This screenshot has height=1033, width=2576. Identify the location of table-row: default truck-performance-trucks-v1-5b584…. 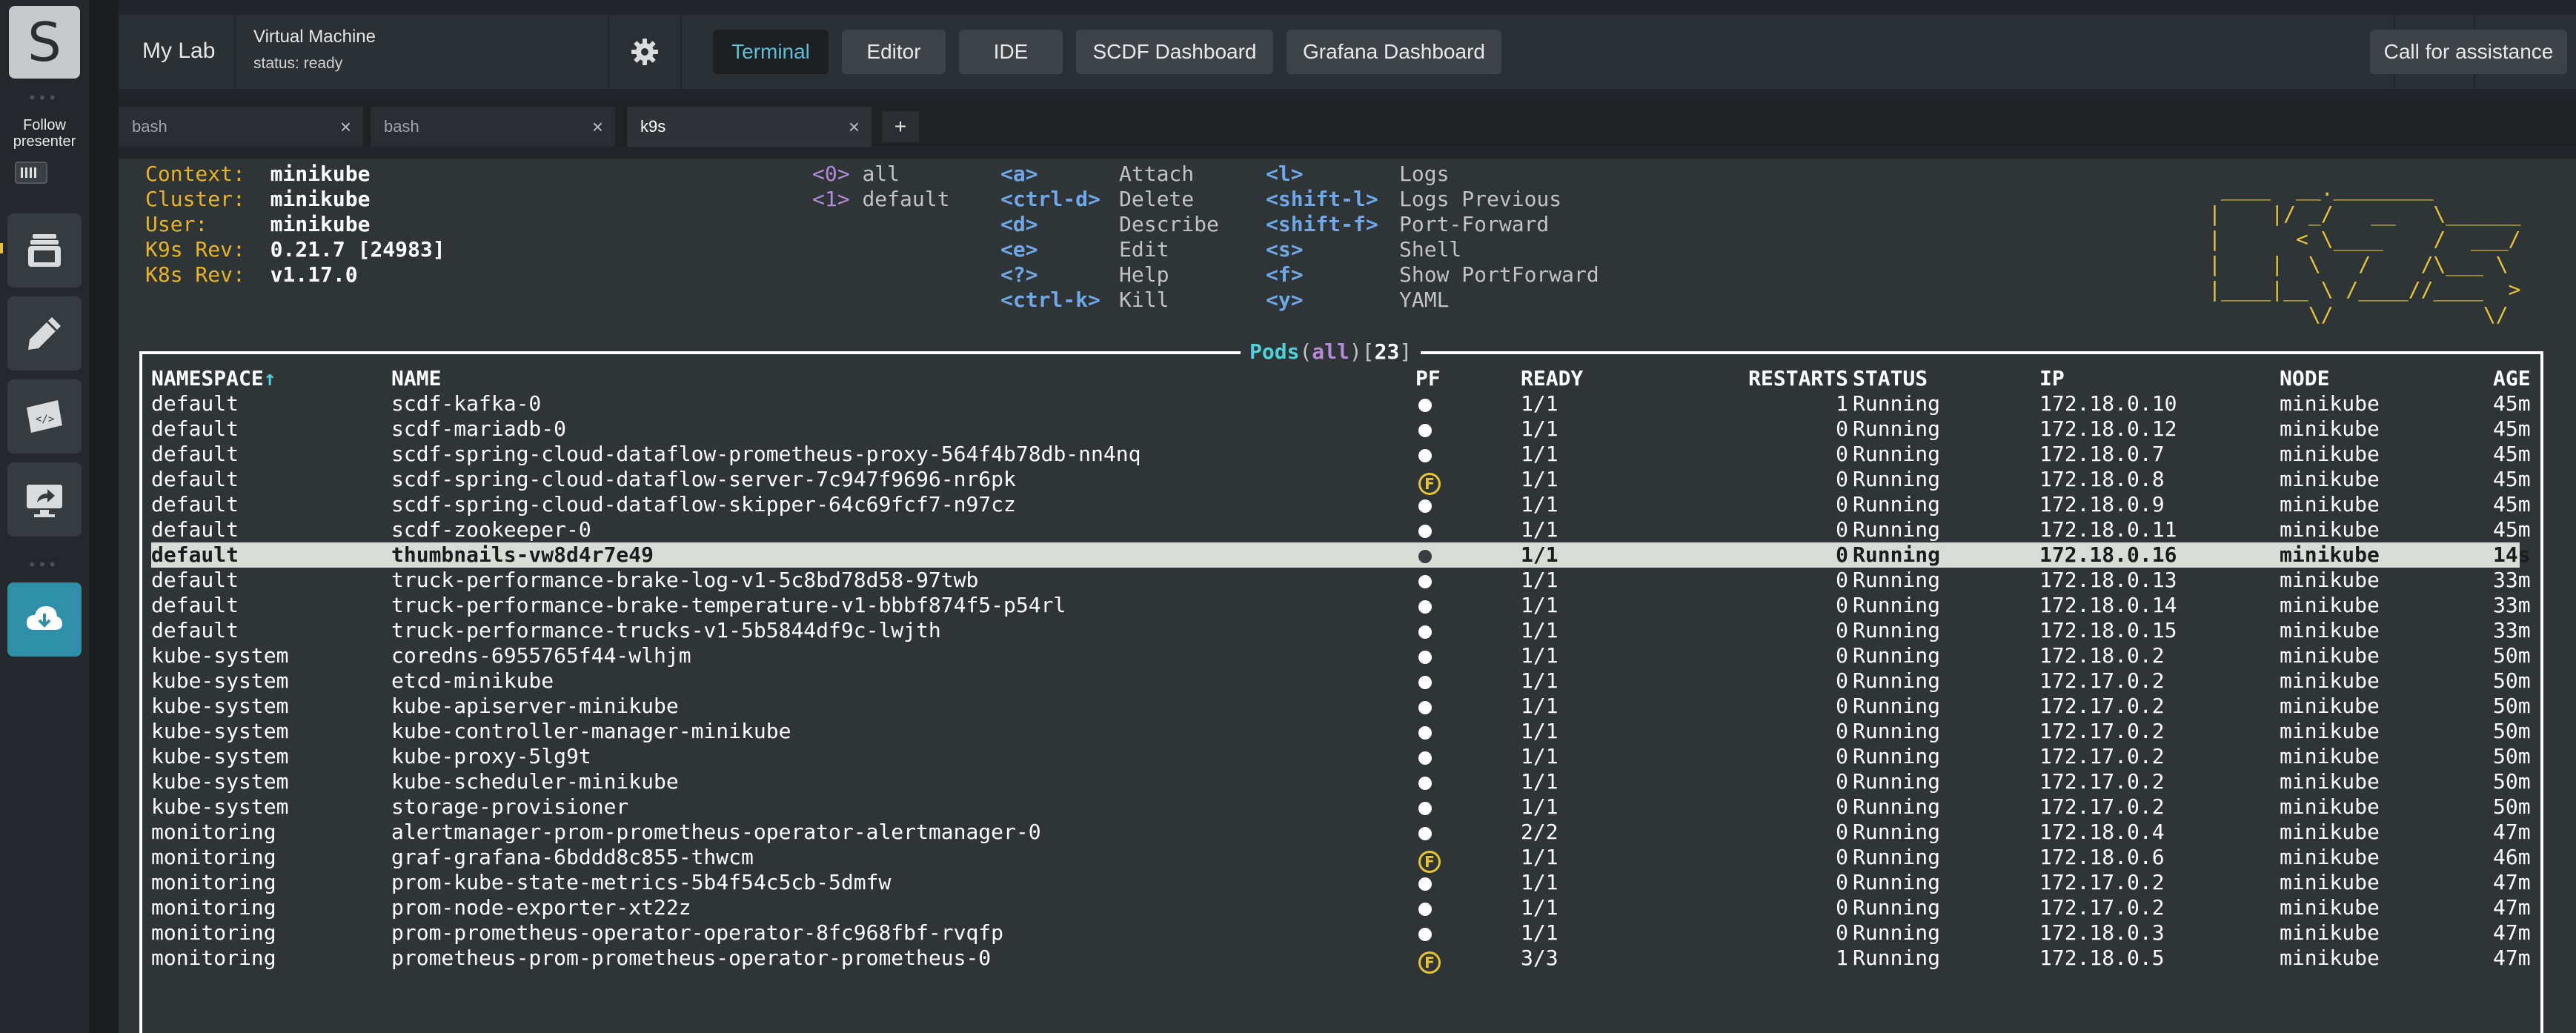
(1341, 630).